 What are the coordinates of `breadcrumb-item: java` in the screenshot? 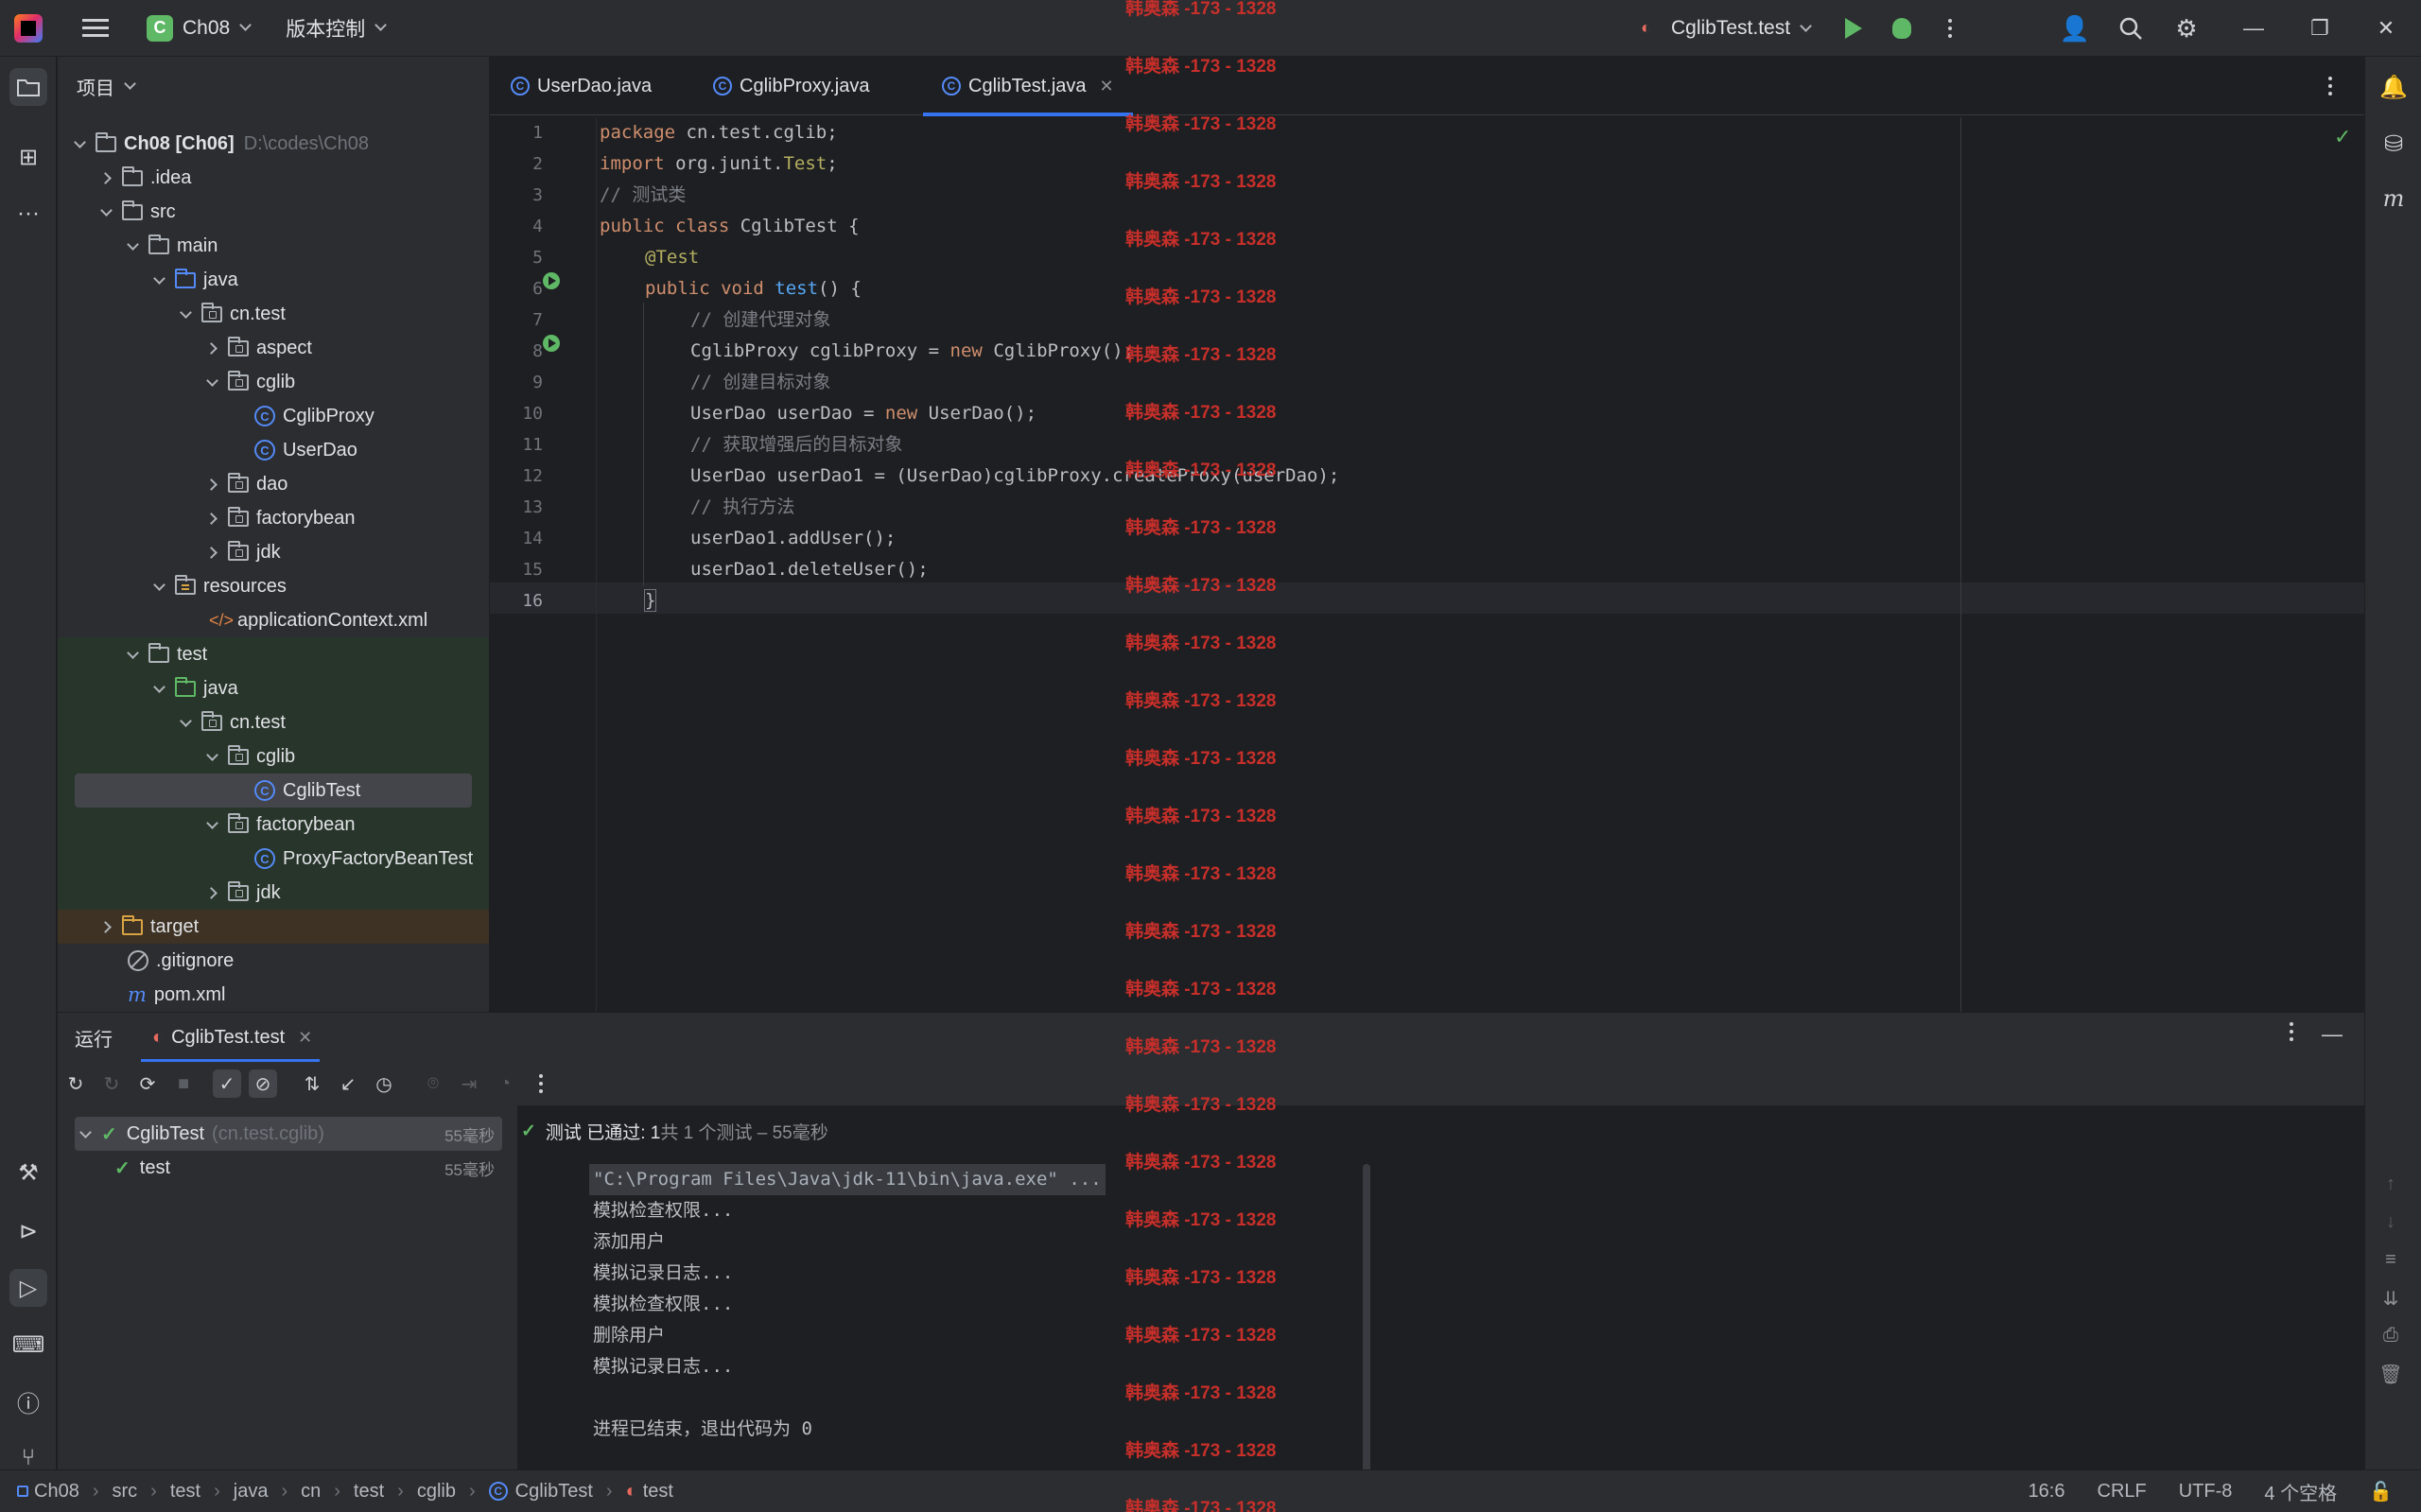 It's located at (251, 1492).